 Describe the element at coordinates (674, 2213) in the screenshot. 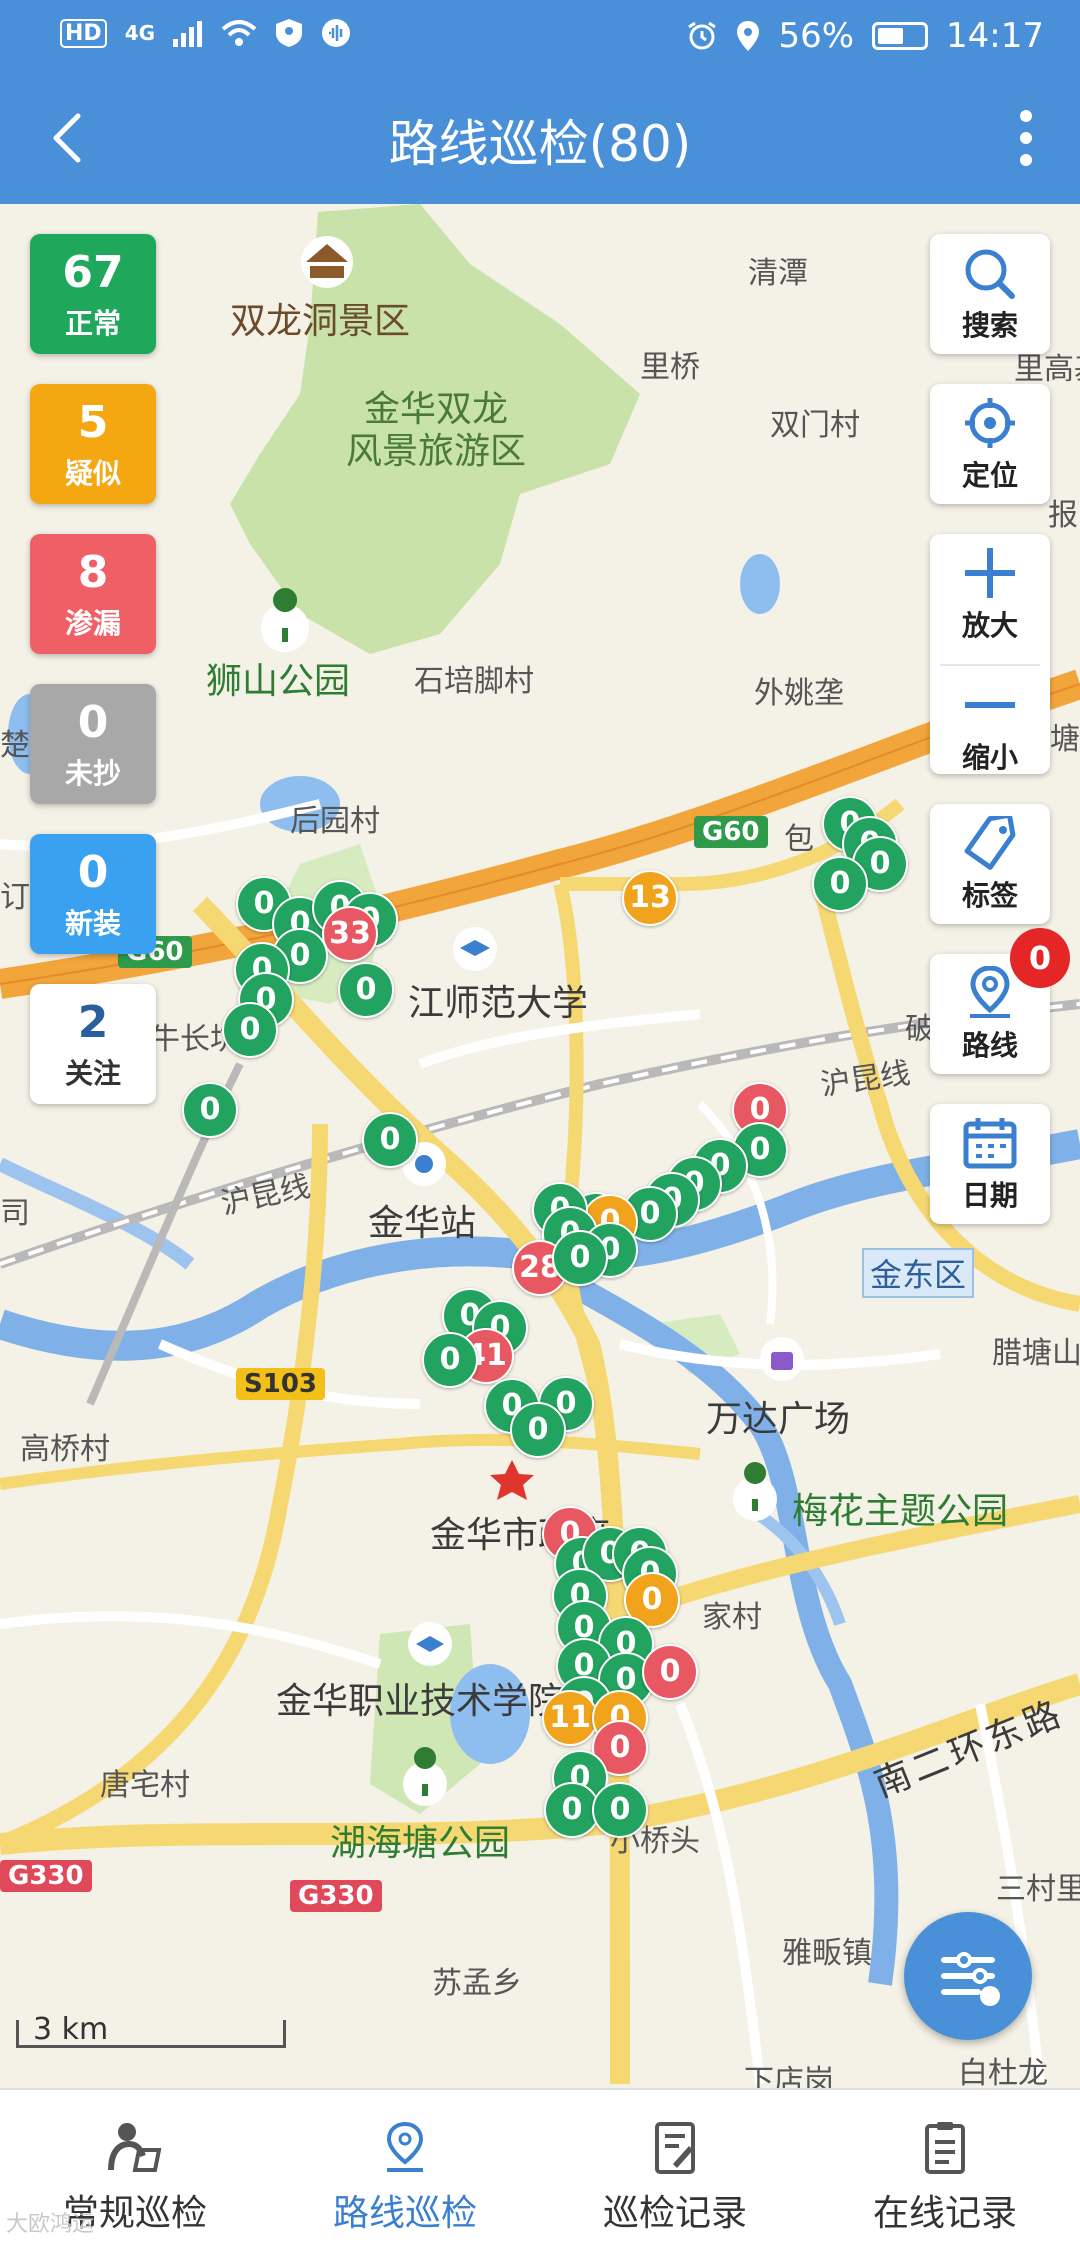

I see `tab-label: 巡检记录` at that location.